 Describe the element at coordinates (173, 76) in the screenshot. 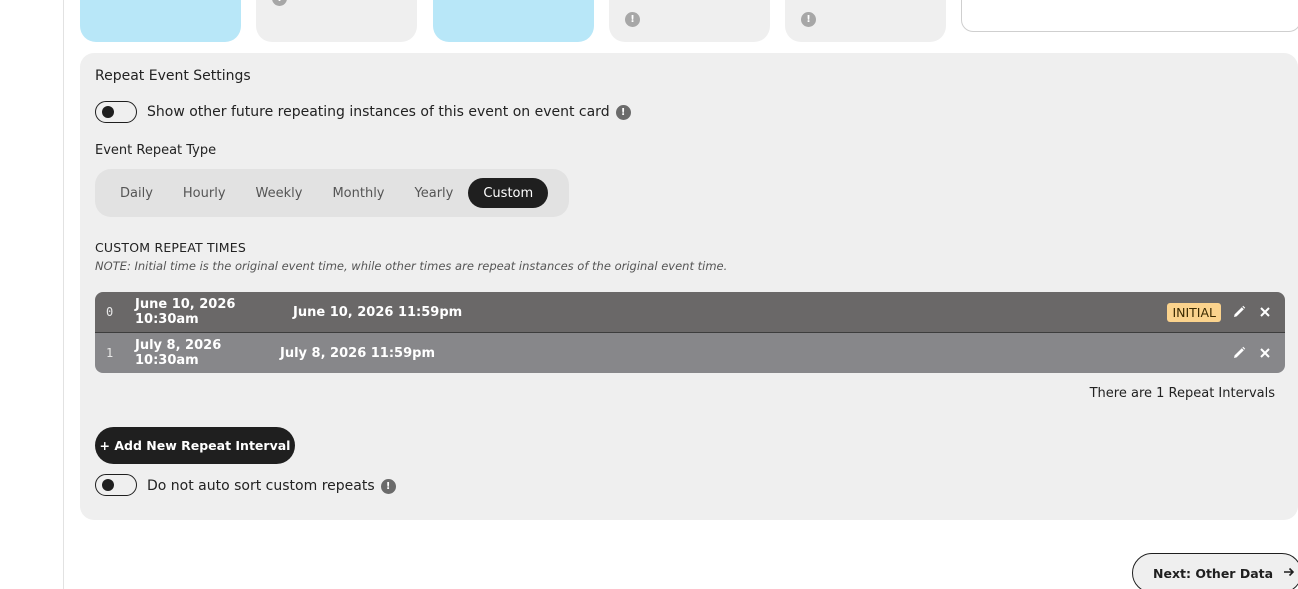

I see `panel-title: Repeat Event Settings` at that location.